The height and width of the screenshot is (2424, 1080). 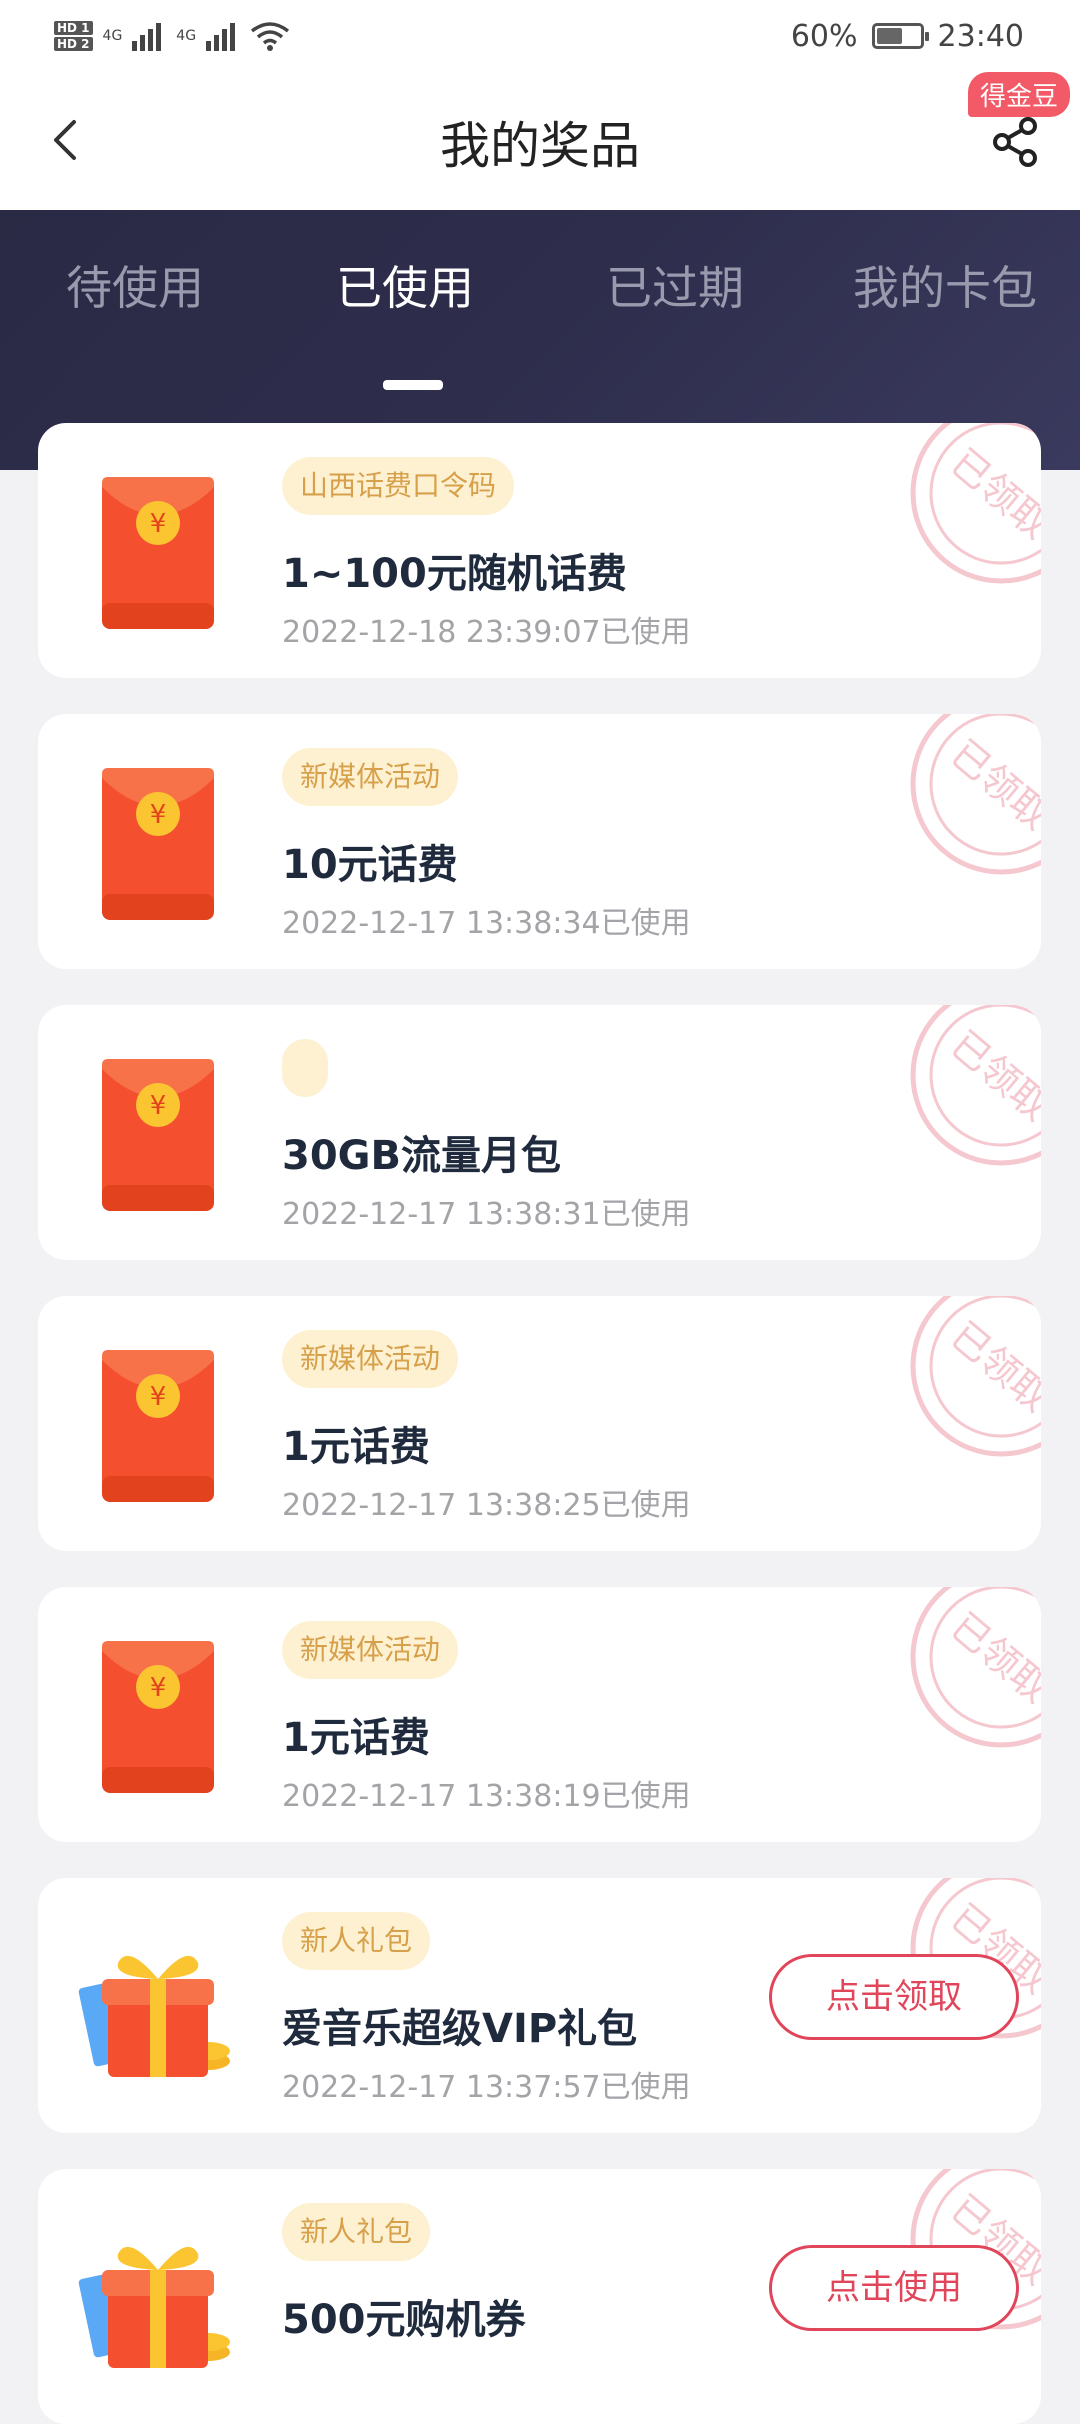 What do you see at coordinates (305, 1068) in the screenshot?
I see `prize-tag` at bounding box center [305, 1068].